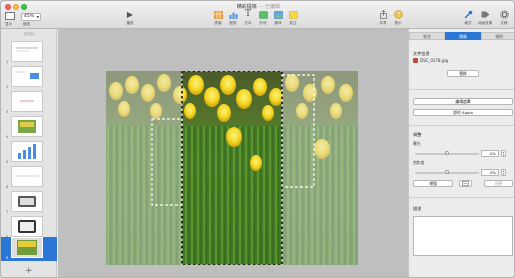 This screenshot has width=515, height=278. What do you see at coordinates (263, 18) in the screenshot?
I see `shape-button: 形状` at bounding box center [263, 18].